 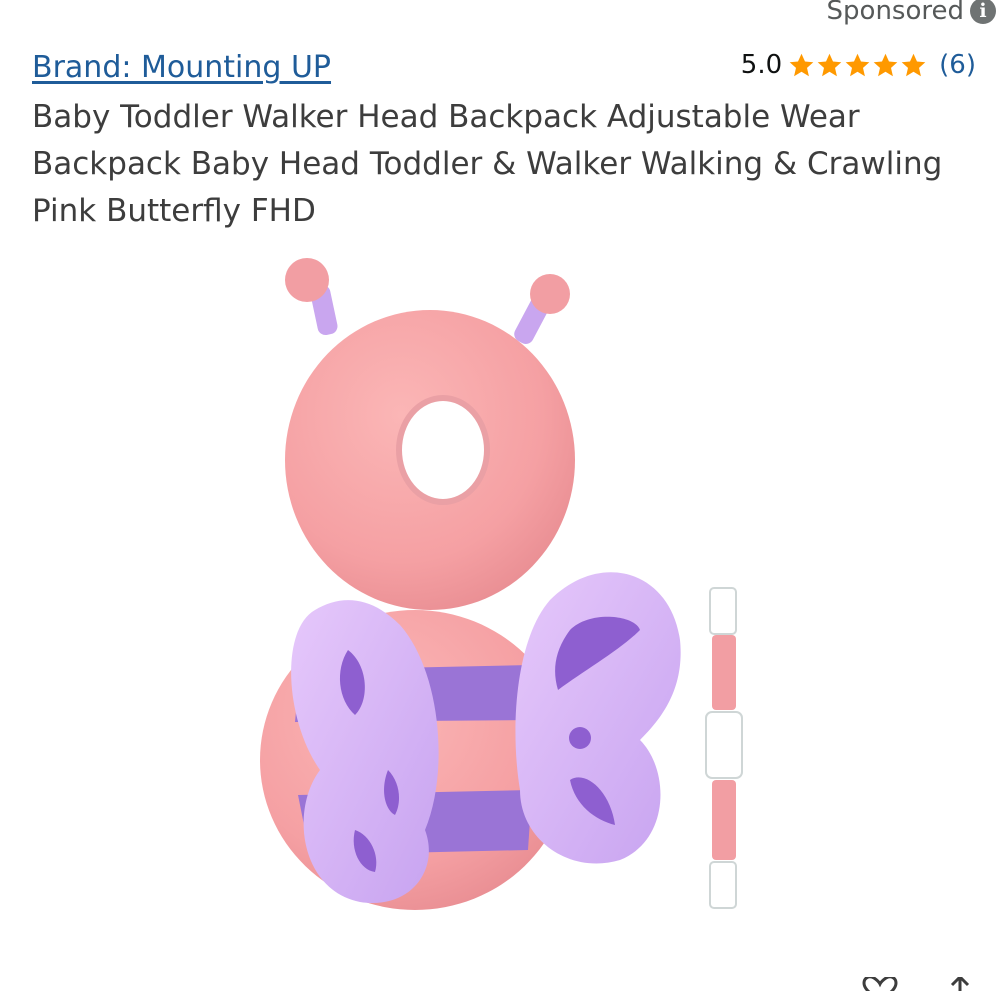 What do you see at coordinates (880, 984) in the screenshot?
I see `heart-icon` at bounding box center [880, 984].